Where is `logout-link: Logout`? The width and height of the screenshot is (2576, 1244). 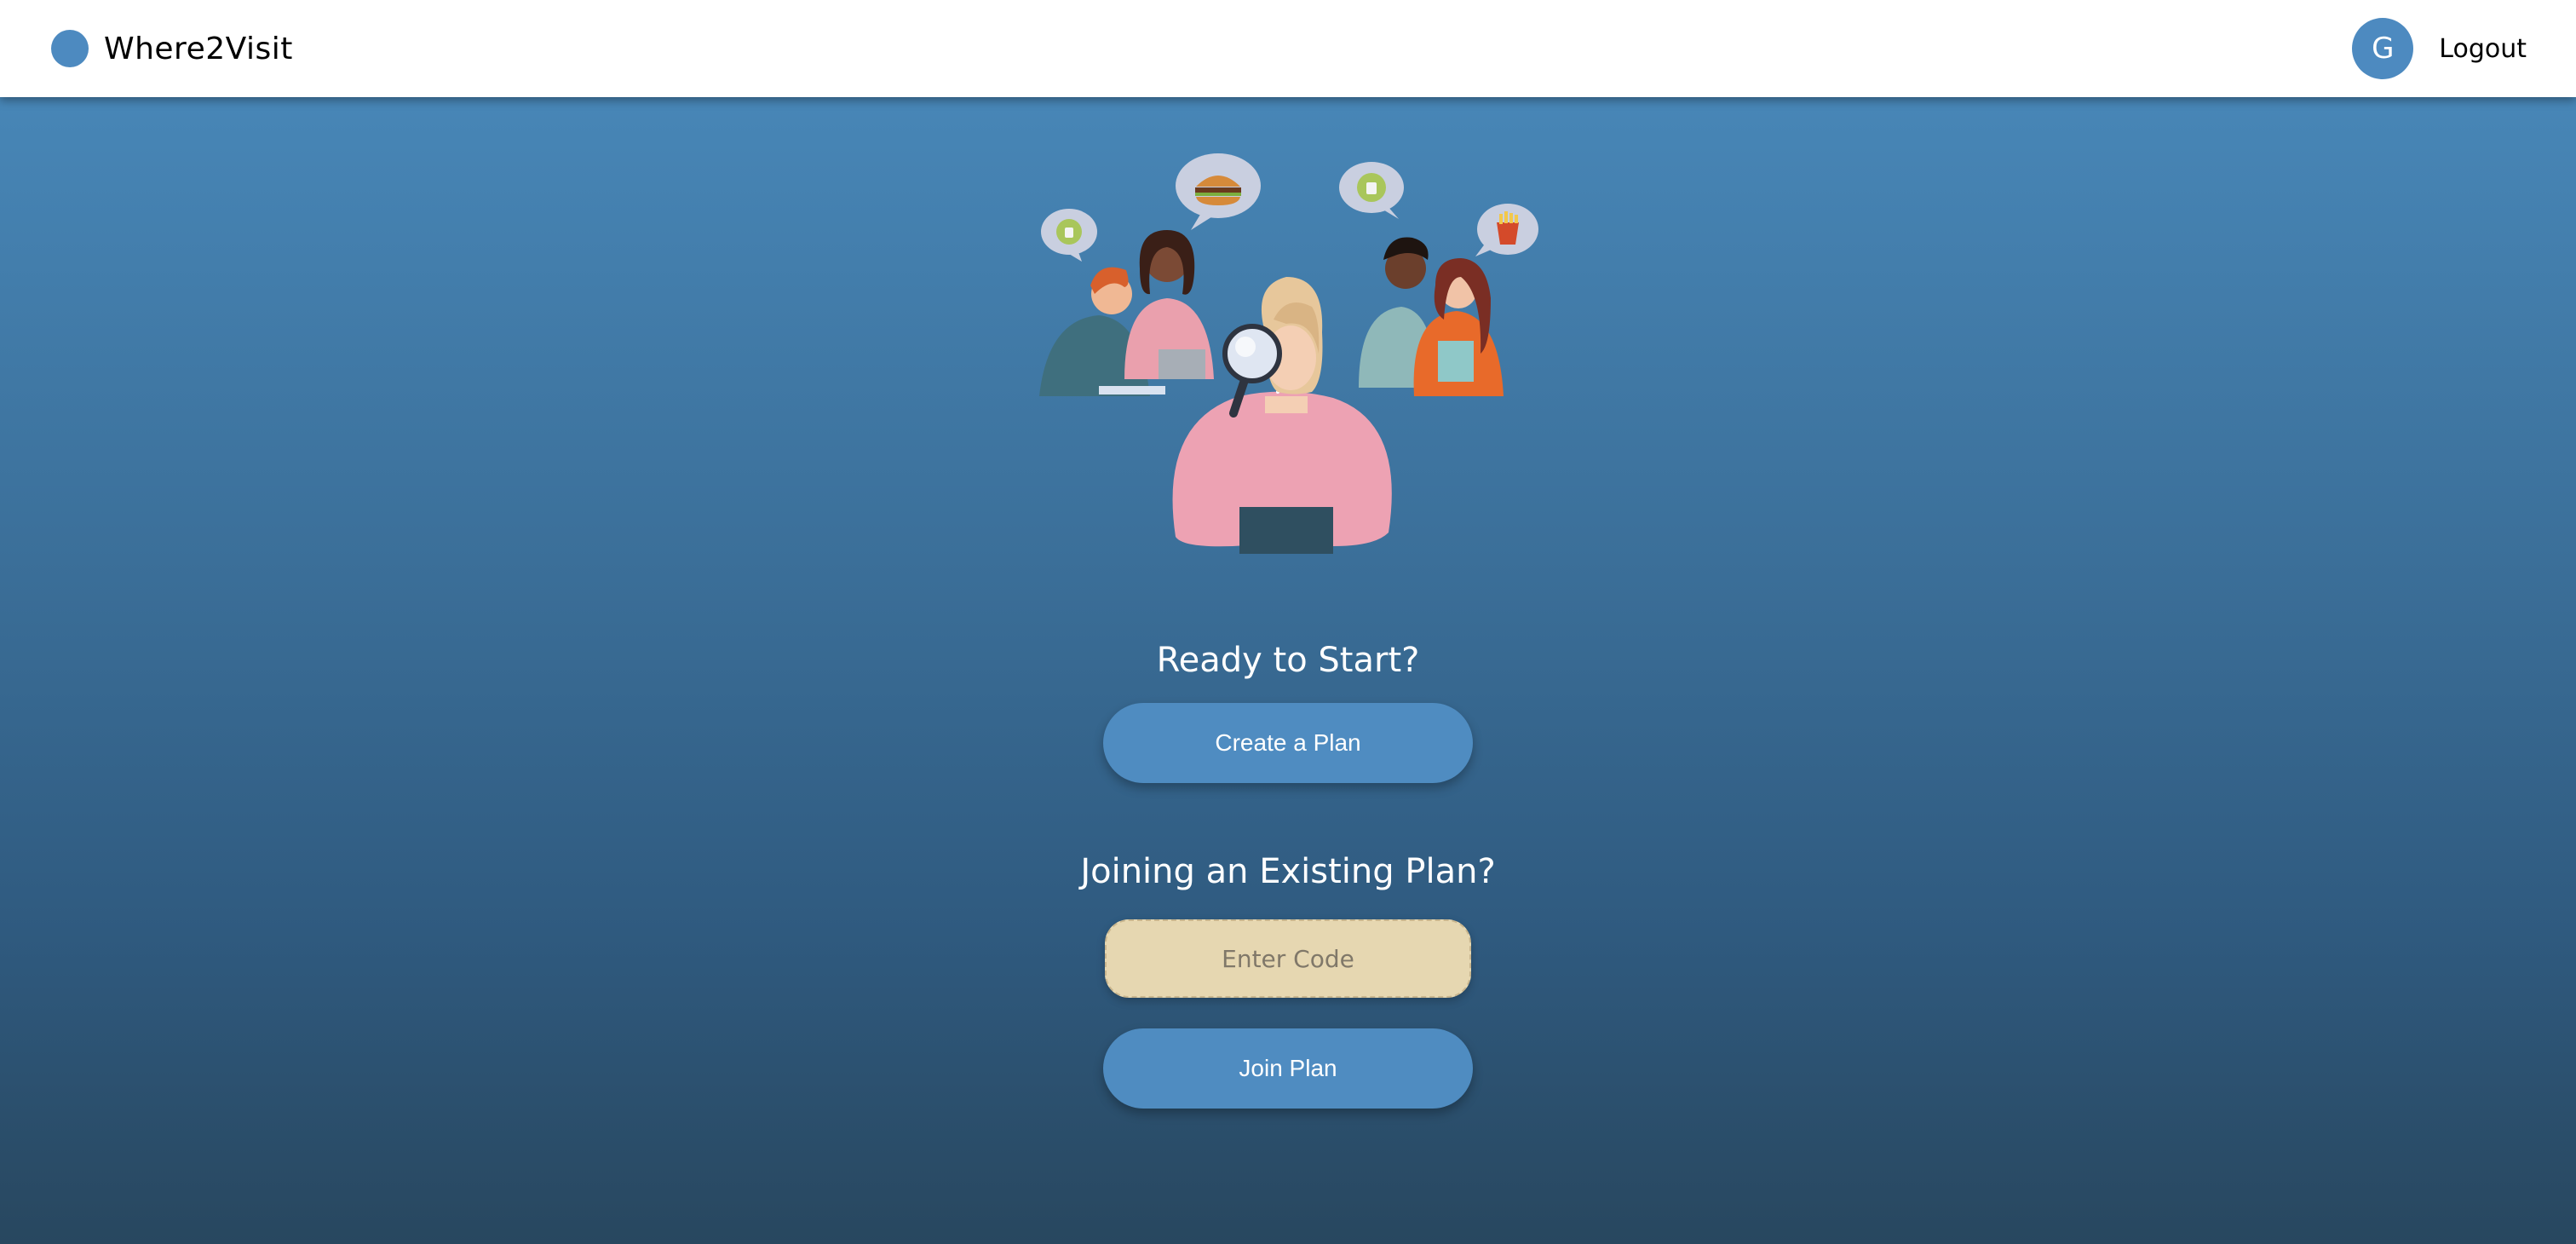
logout-link: Logout is located at coordinates (2483, 49).